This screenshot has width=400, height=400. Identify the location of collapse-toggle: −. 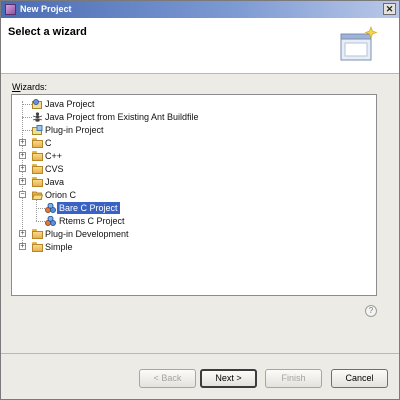
(22, 194).